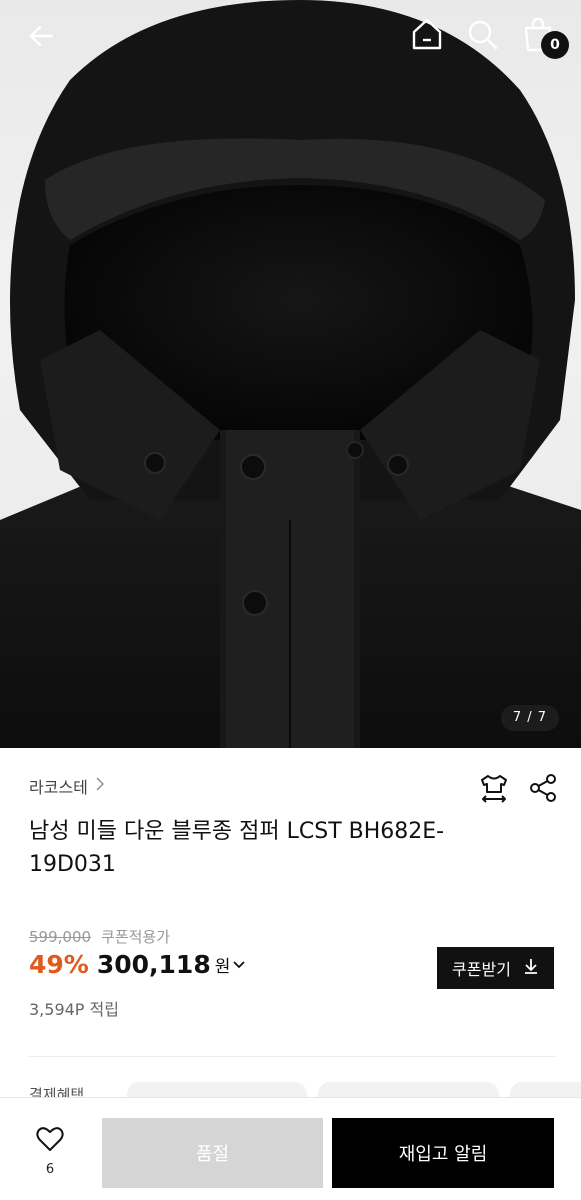 This screenshot has width=581, height=1200. What do you see at coordinates (59, 964) in the screenshot?
I see `discount-rate: 49%` at bounding box center [59, 964].